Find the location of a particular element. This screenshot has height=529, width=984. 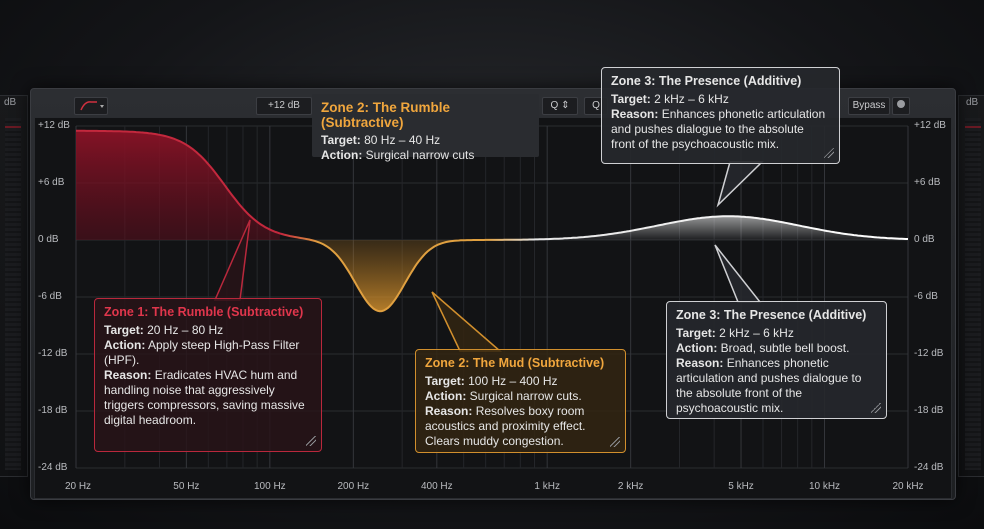

zone2-fill is located at coordinates (397, 276).